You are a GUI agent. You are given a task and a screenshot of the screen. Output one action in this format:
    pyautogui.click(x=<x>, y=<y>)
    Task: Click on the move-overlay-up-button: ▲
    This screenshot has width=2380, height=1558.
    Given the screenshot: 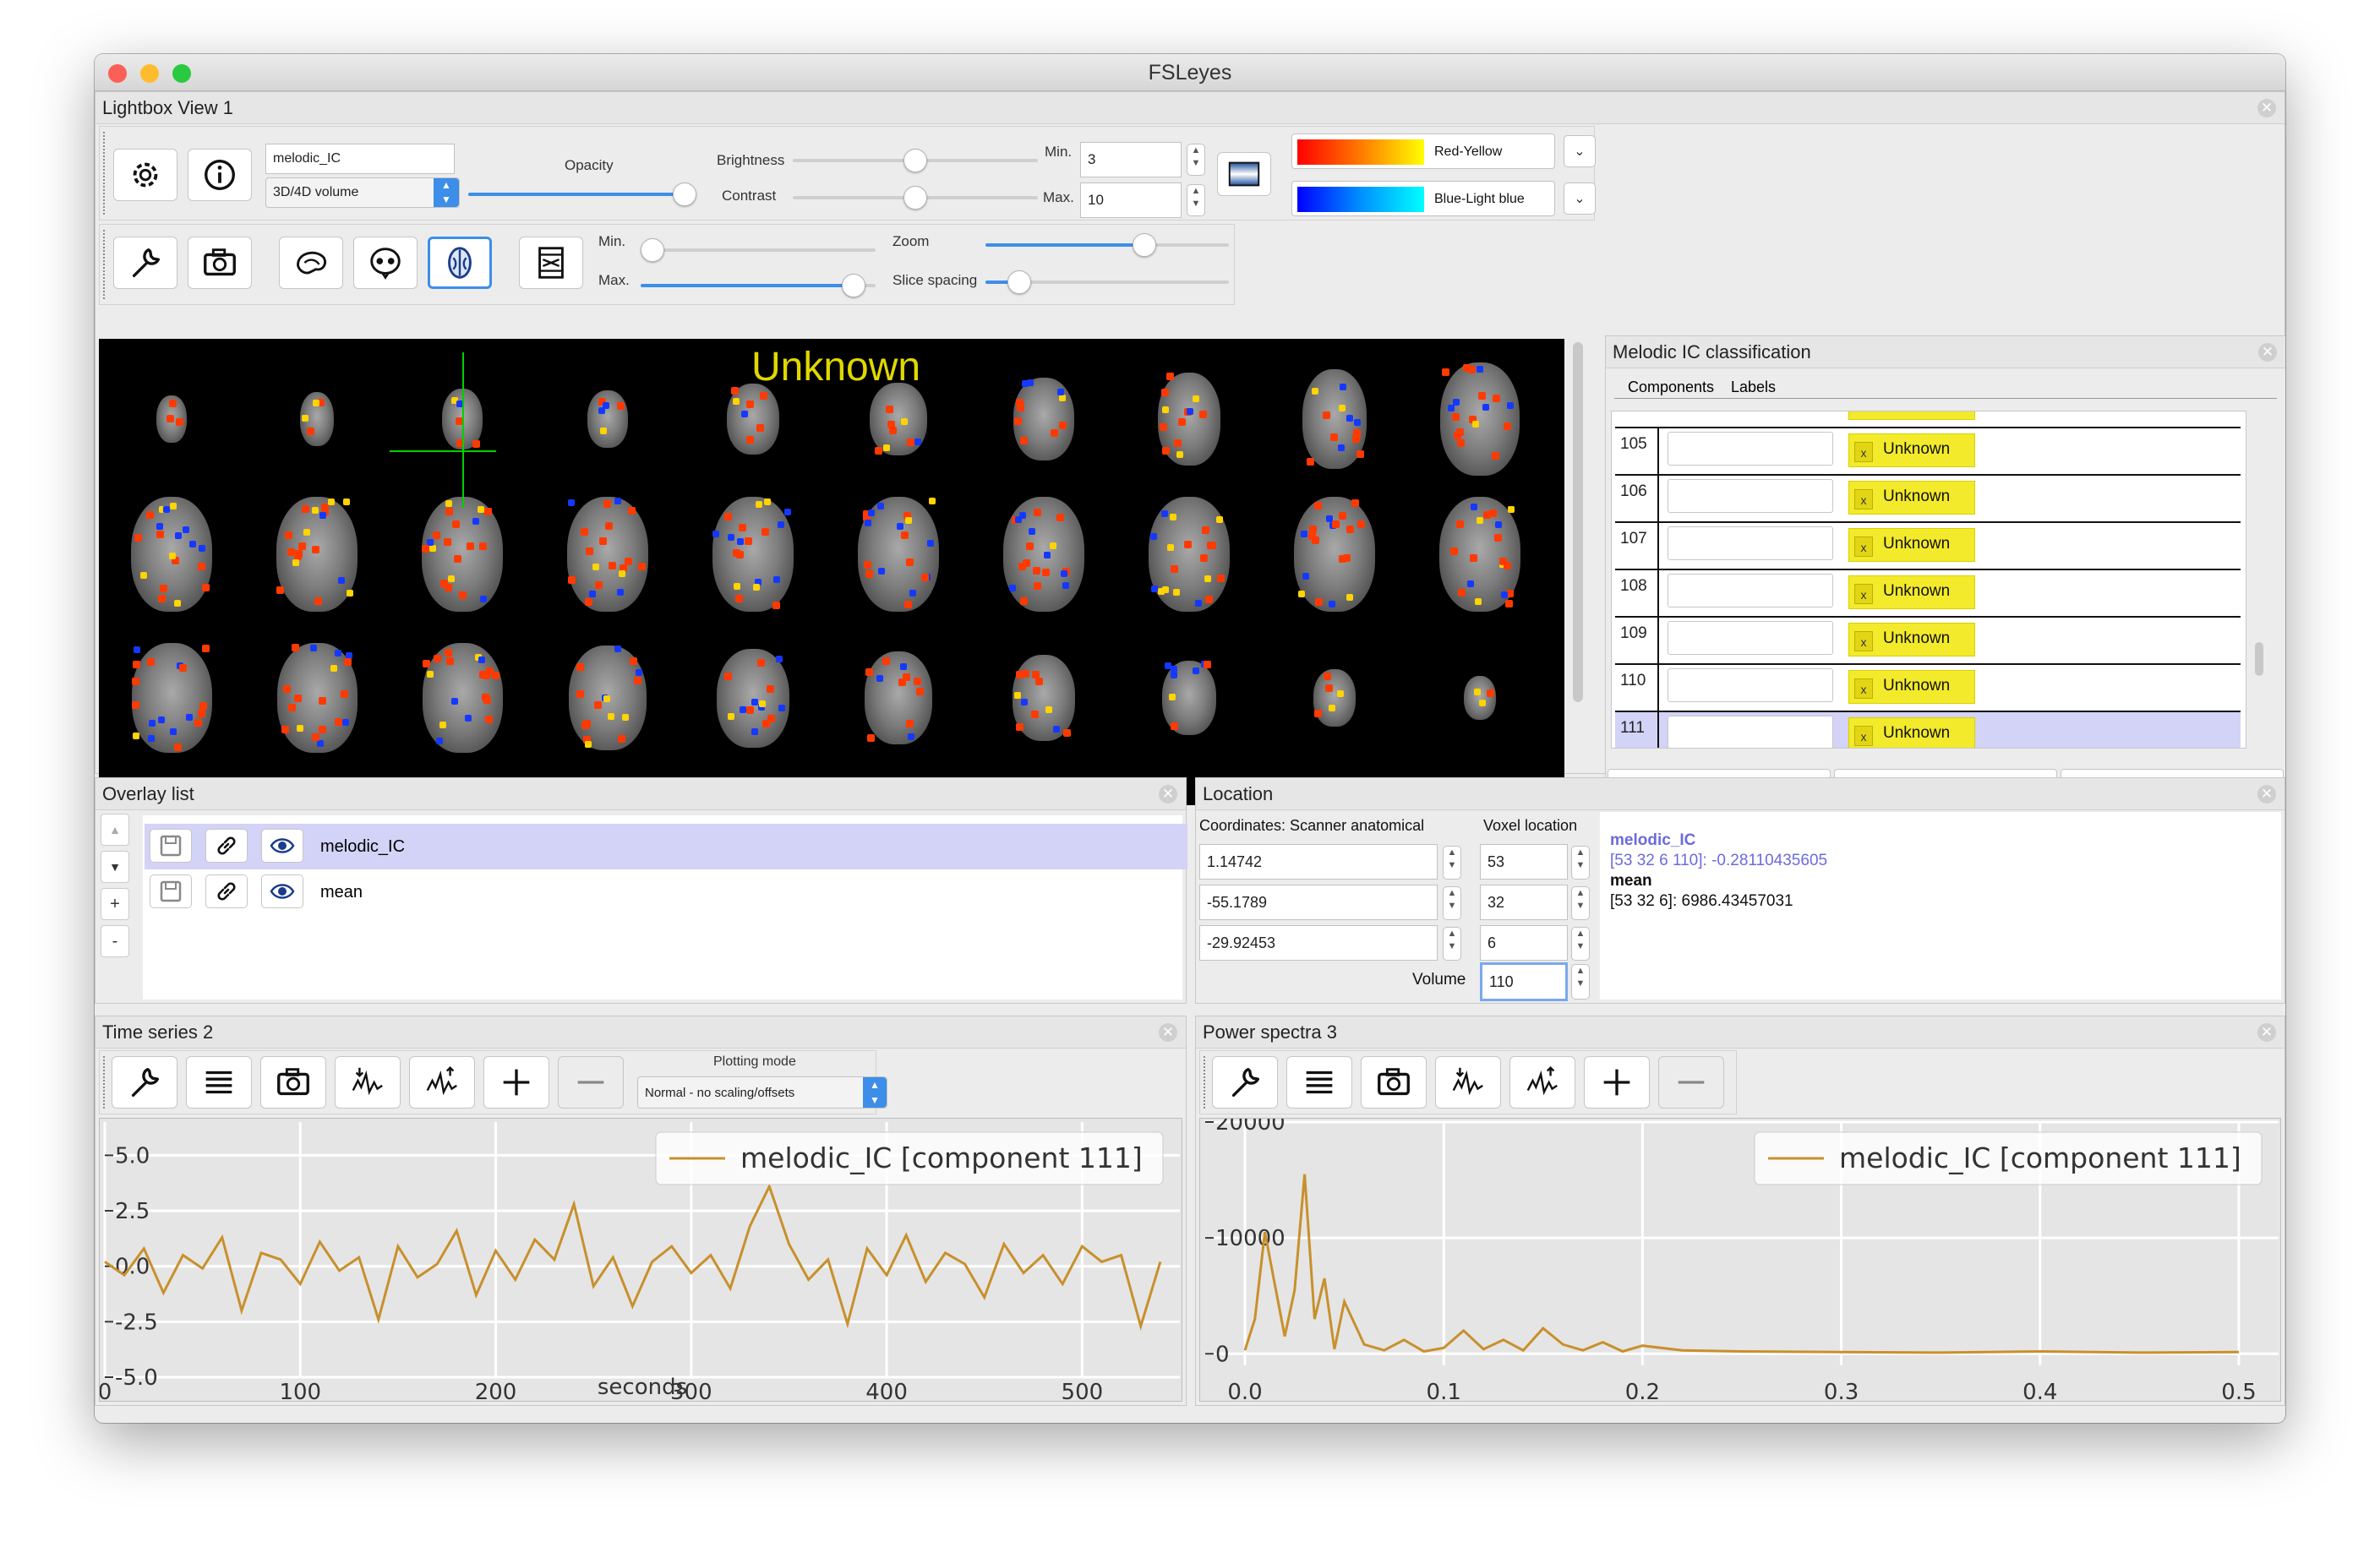 What is the action you would take?
    pyautogui.click(x=115, y=830)
    